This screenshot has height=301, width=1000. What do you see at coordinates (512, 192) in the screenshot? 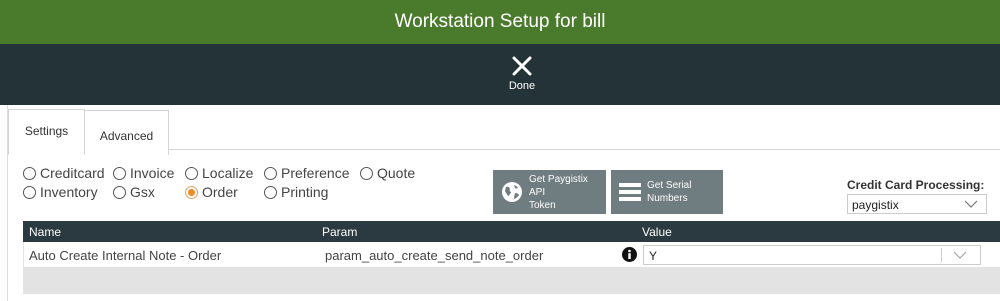
I see `globe-icon` at bounding box center [512, 192].